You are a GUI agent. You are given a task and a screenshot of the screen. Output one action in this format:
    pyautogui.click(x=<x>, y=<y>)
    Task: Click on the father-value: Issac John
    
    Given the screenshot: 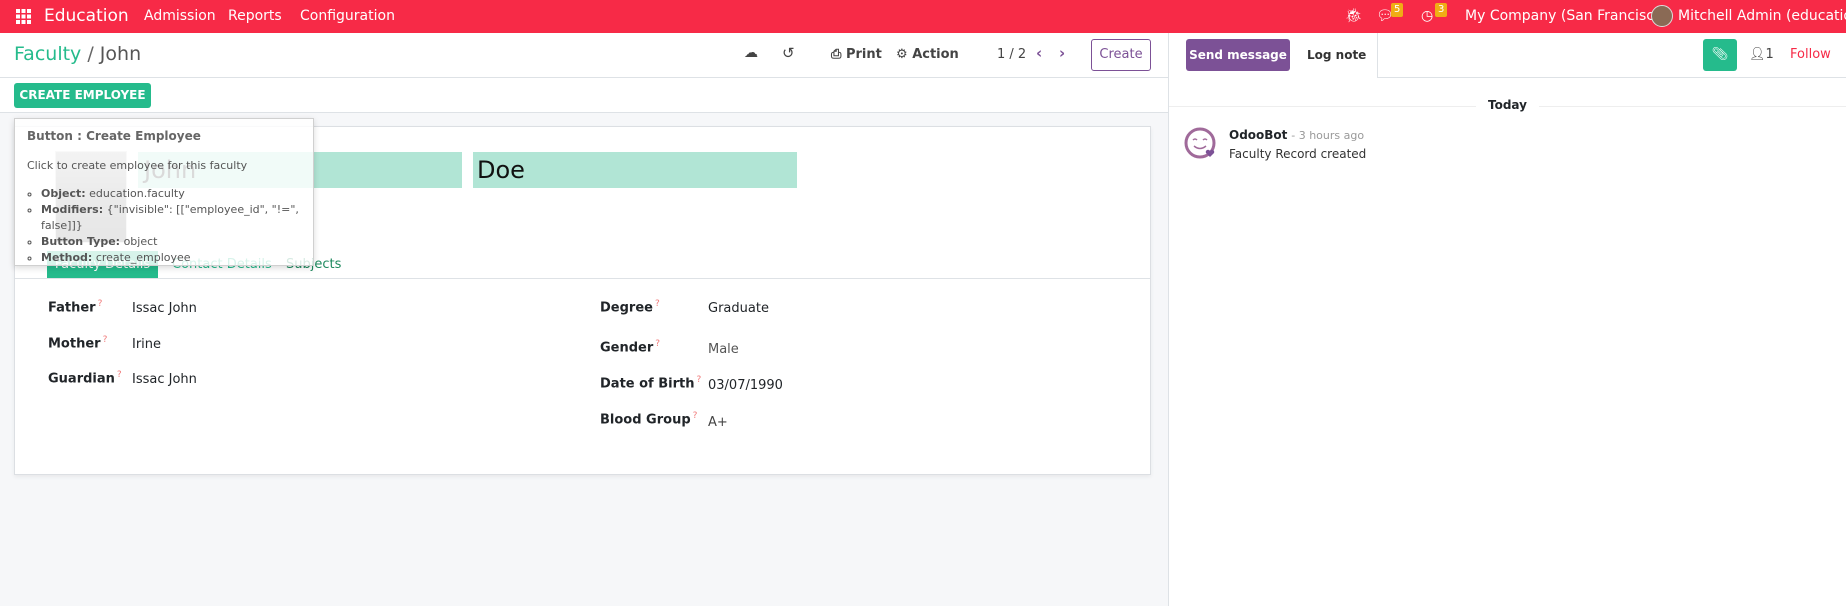 What is the action you would take?
    pyautogui.click(x=164, y=308)
    